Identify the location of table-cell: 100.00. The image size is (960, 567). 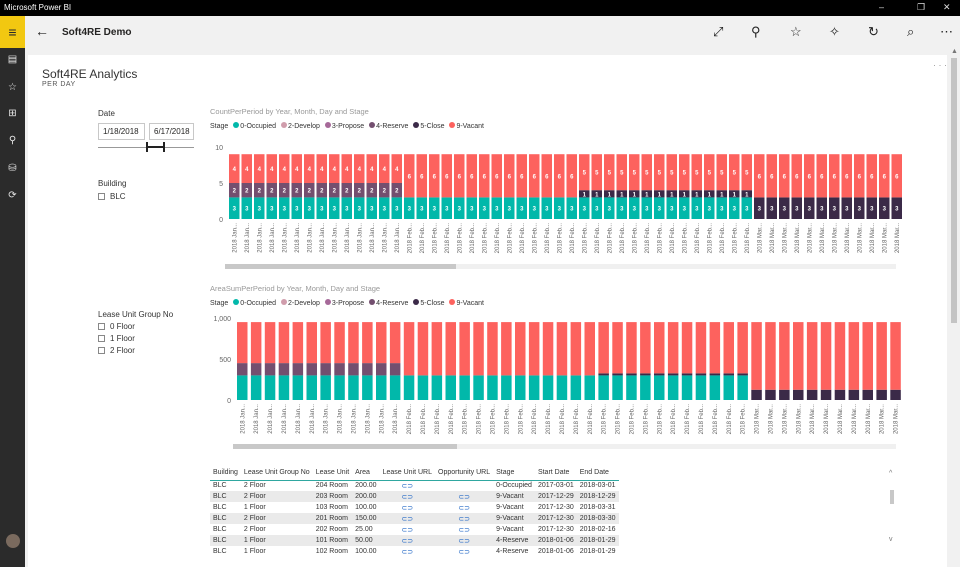
(366, 551).